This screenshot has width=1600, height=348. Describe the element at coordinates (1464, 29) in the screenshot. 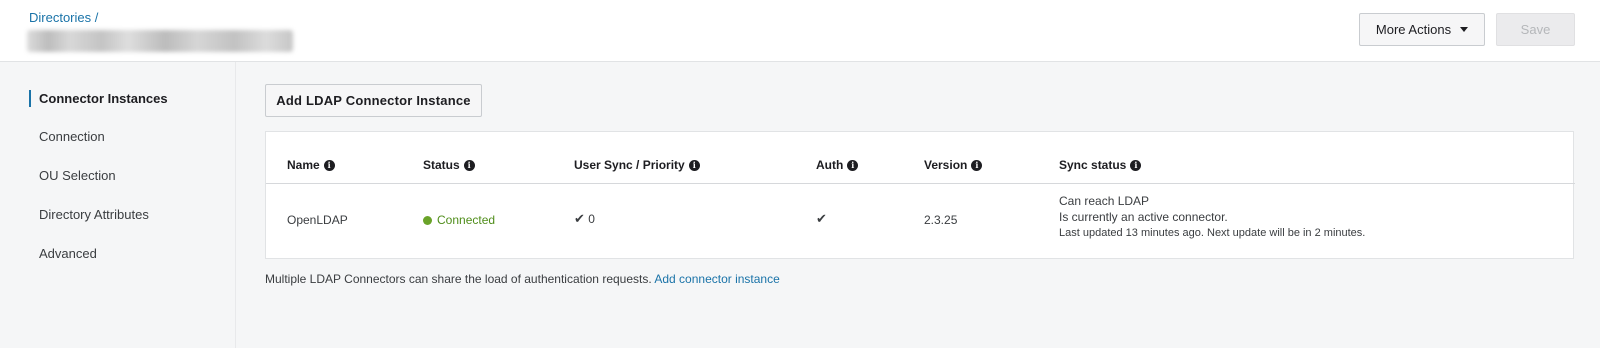

I see `caret-down-icon` at that location.